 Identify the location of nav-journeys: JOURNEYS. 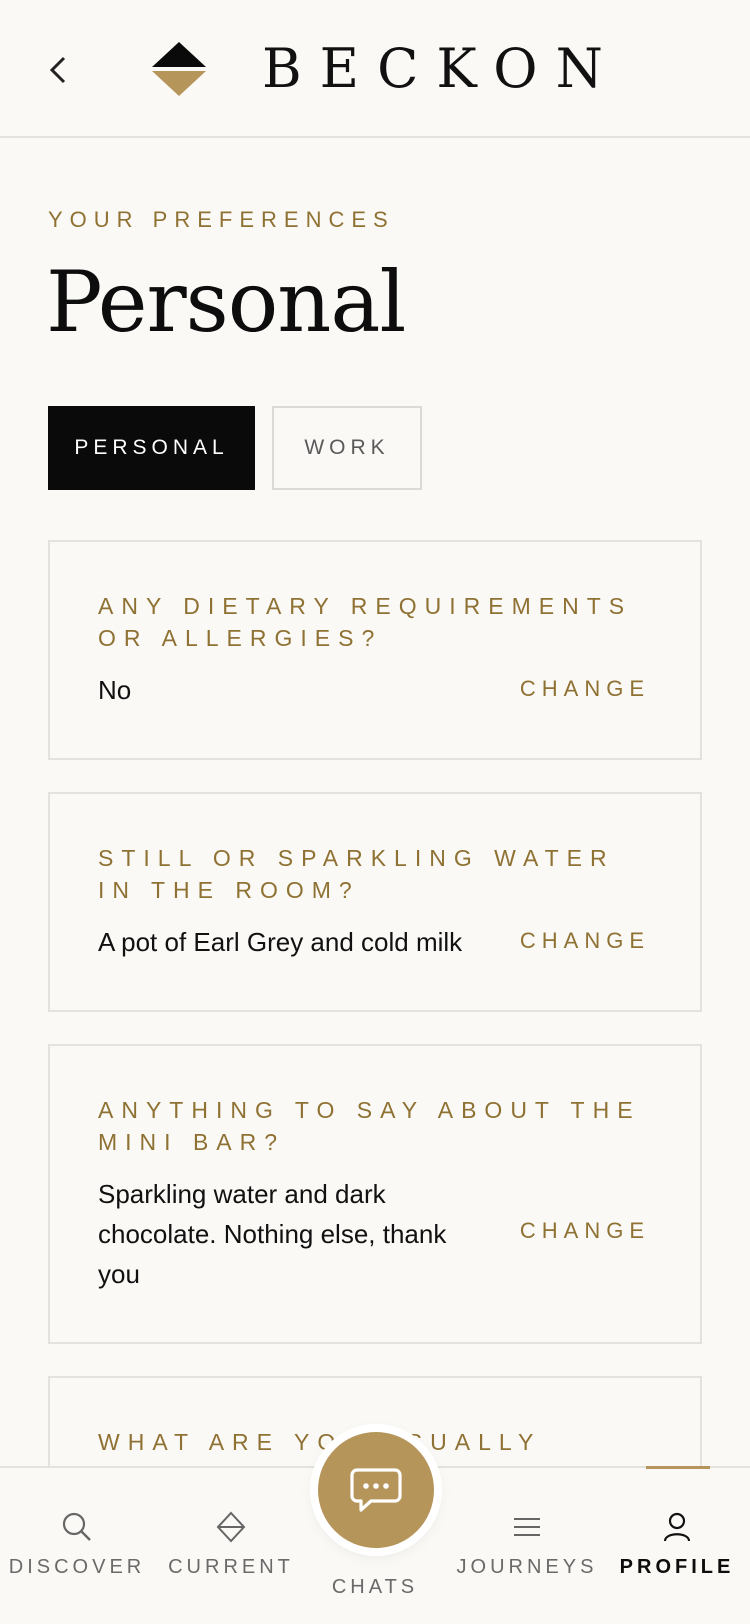
(527, 1546).